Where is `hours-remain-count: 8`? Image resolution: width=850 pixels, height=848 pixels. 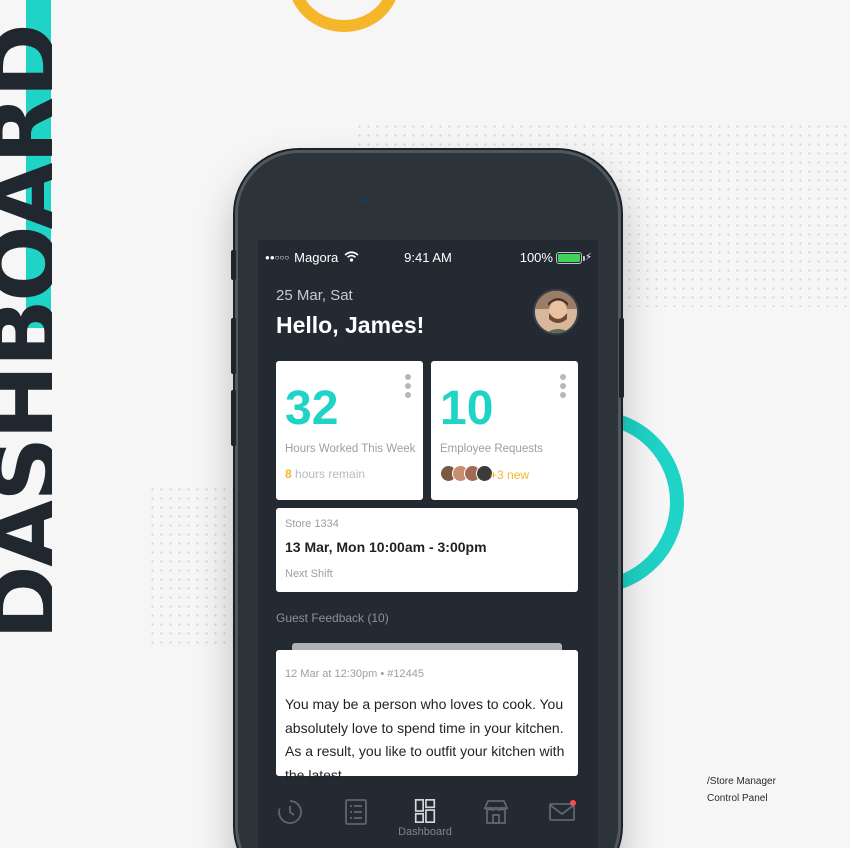
hours-remain-count: 8 is located at coordinates (288, 474).